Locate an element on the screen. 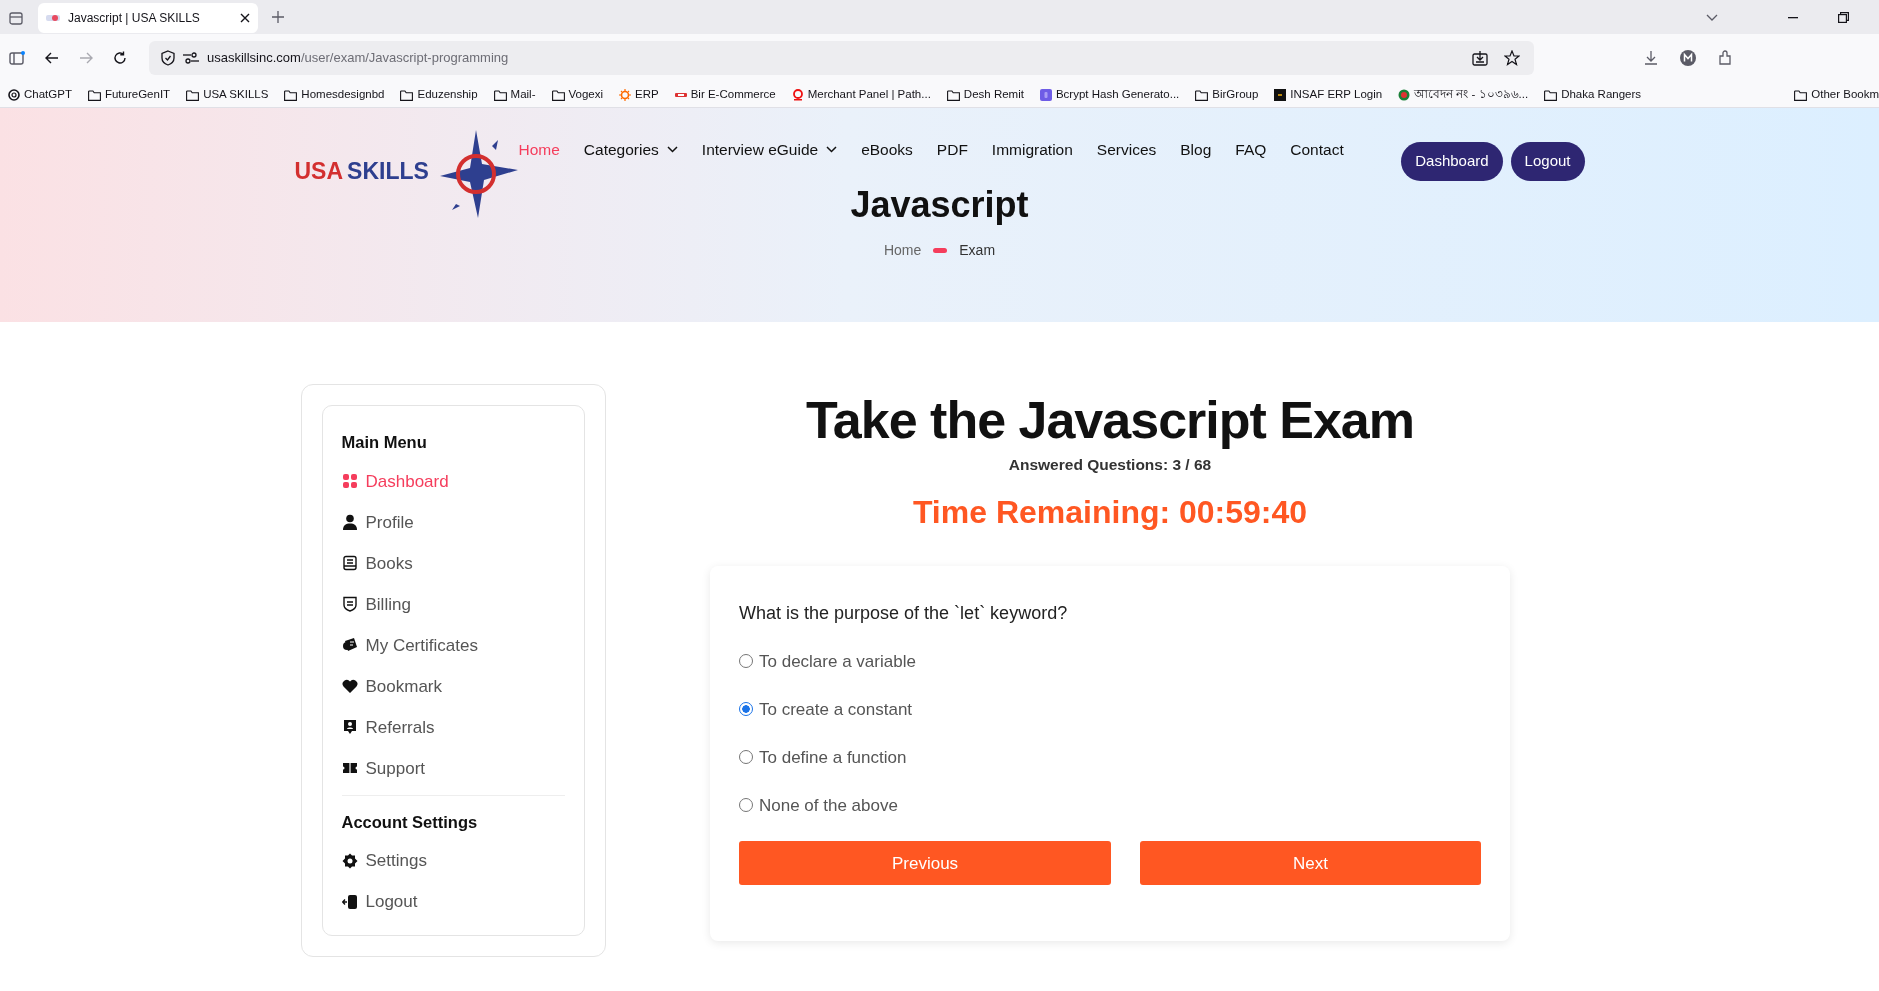  nav-link: eBooks is located at coordinates (887, 150).